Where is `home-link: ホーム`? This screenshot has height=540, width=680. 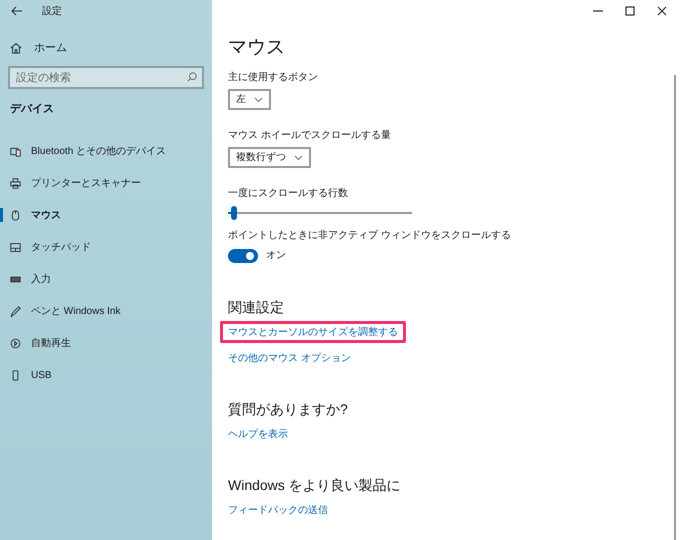 home-link: ホーム is located at coordinates (50, 48).